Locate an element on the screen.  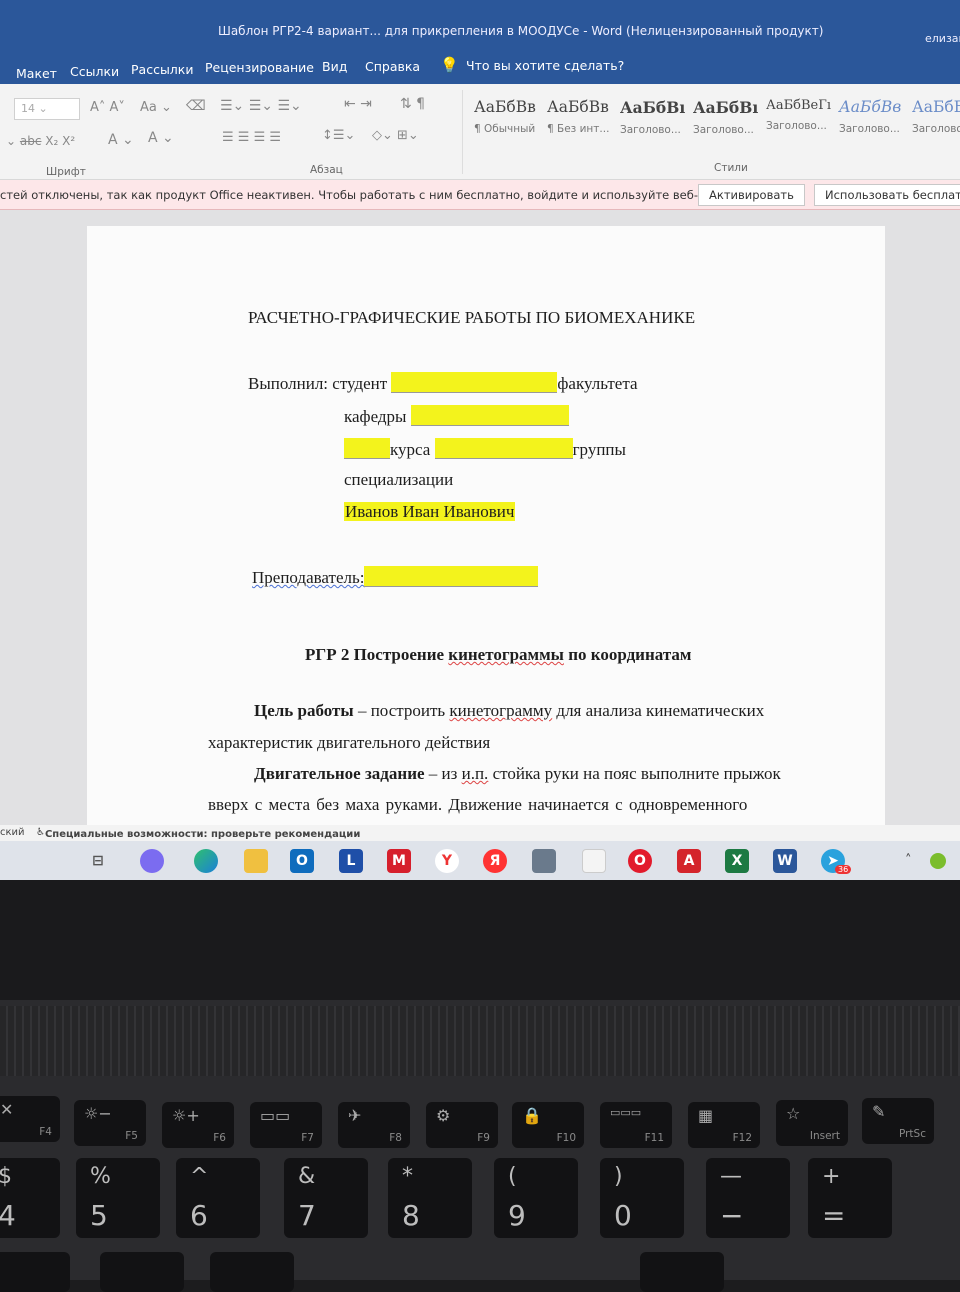
sort-icon: ⇅ ¶ is located at coordinates (412, 104).